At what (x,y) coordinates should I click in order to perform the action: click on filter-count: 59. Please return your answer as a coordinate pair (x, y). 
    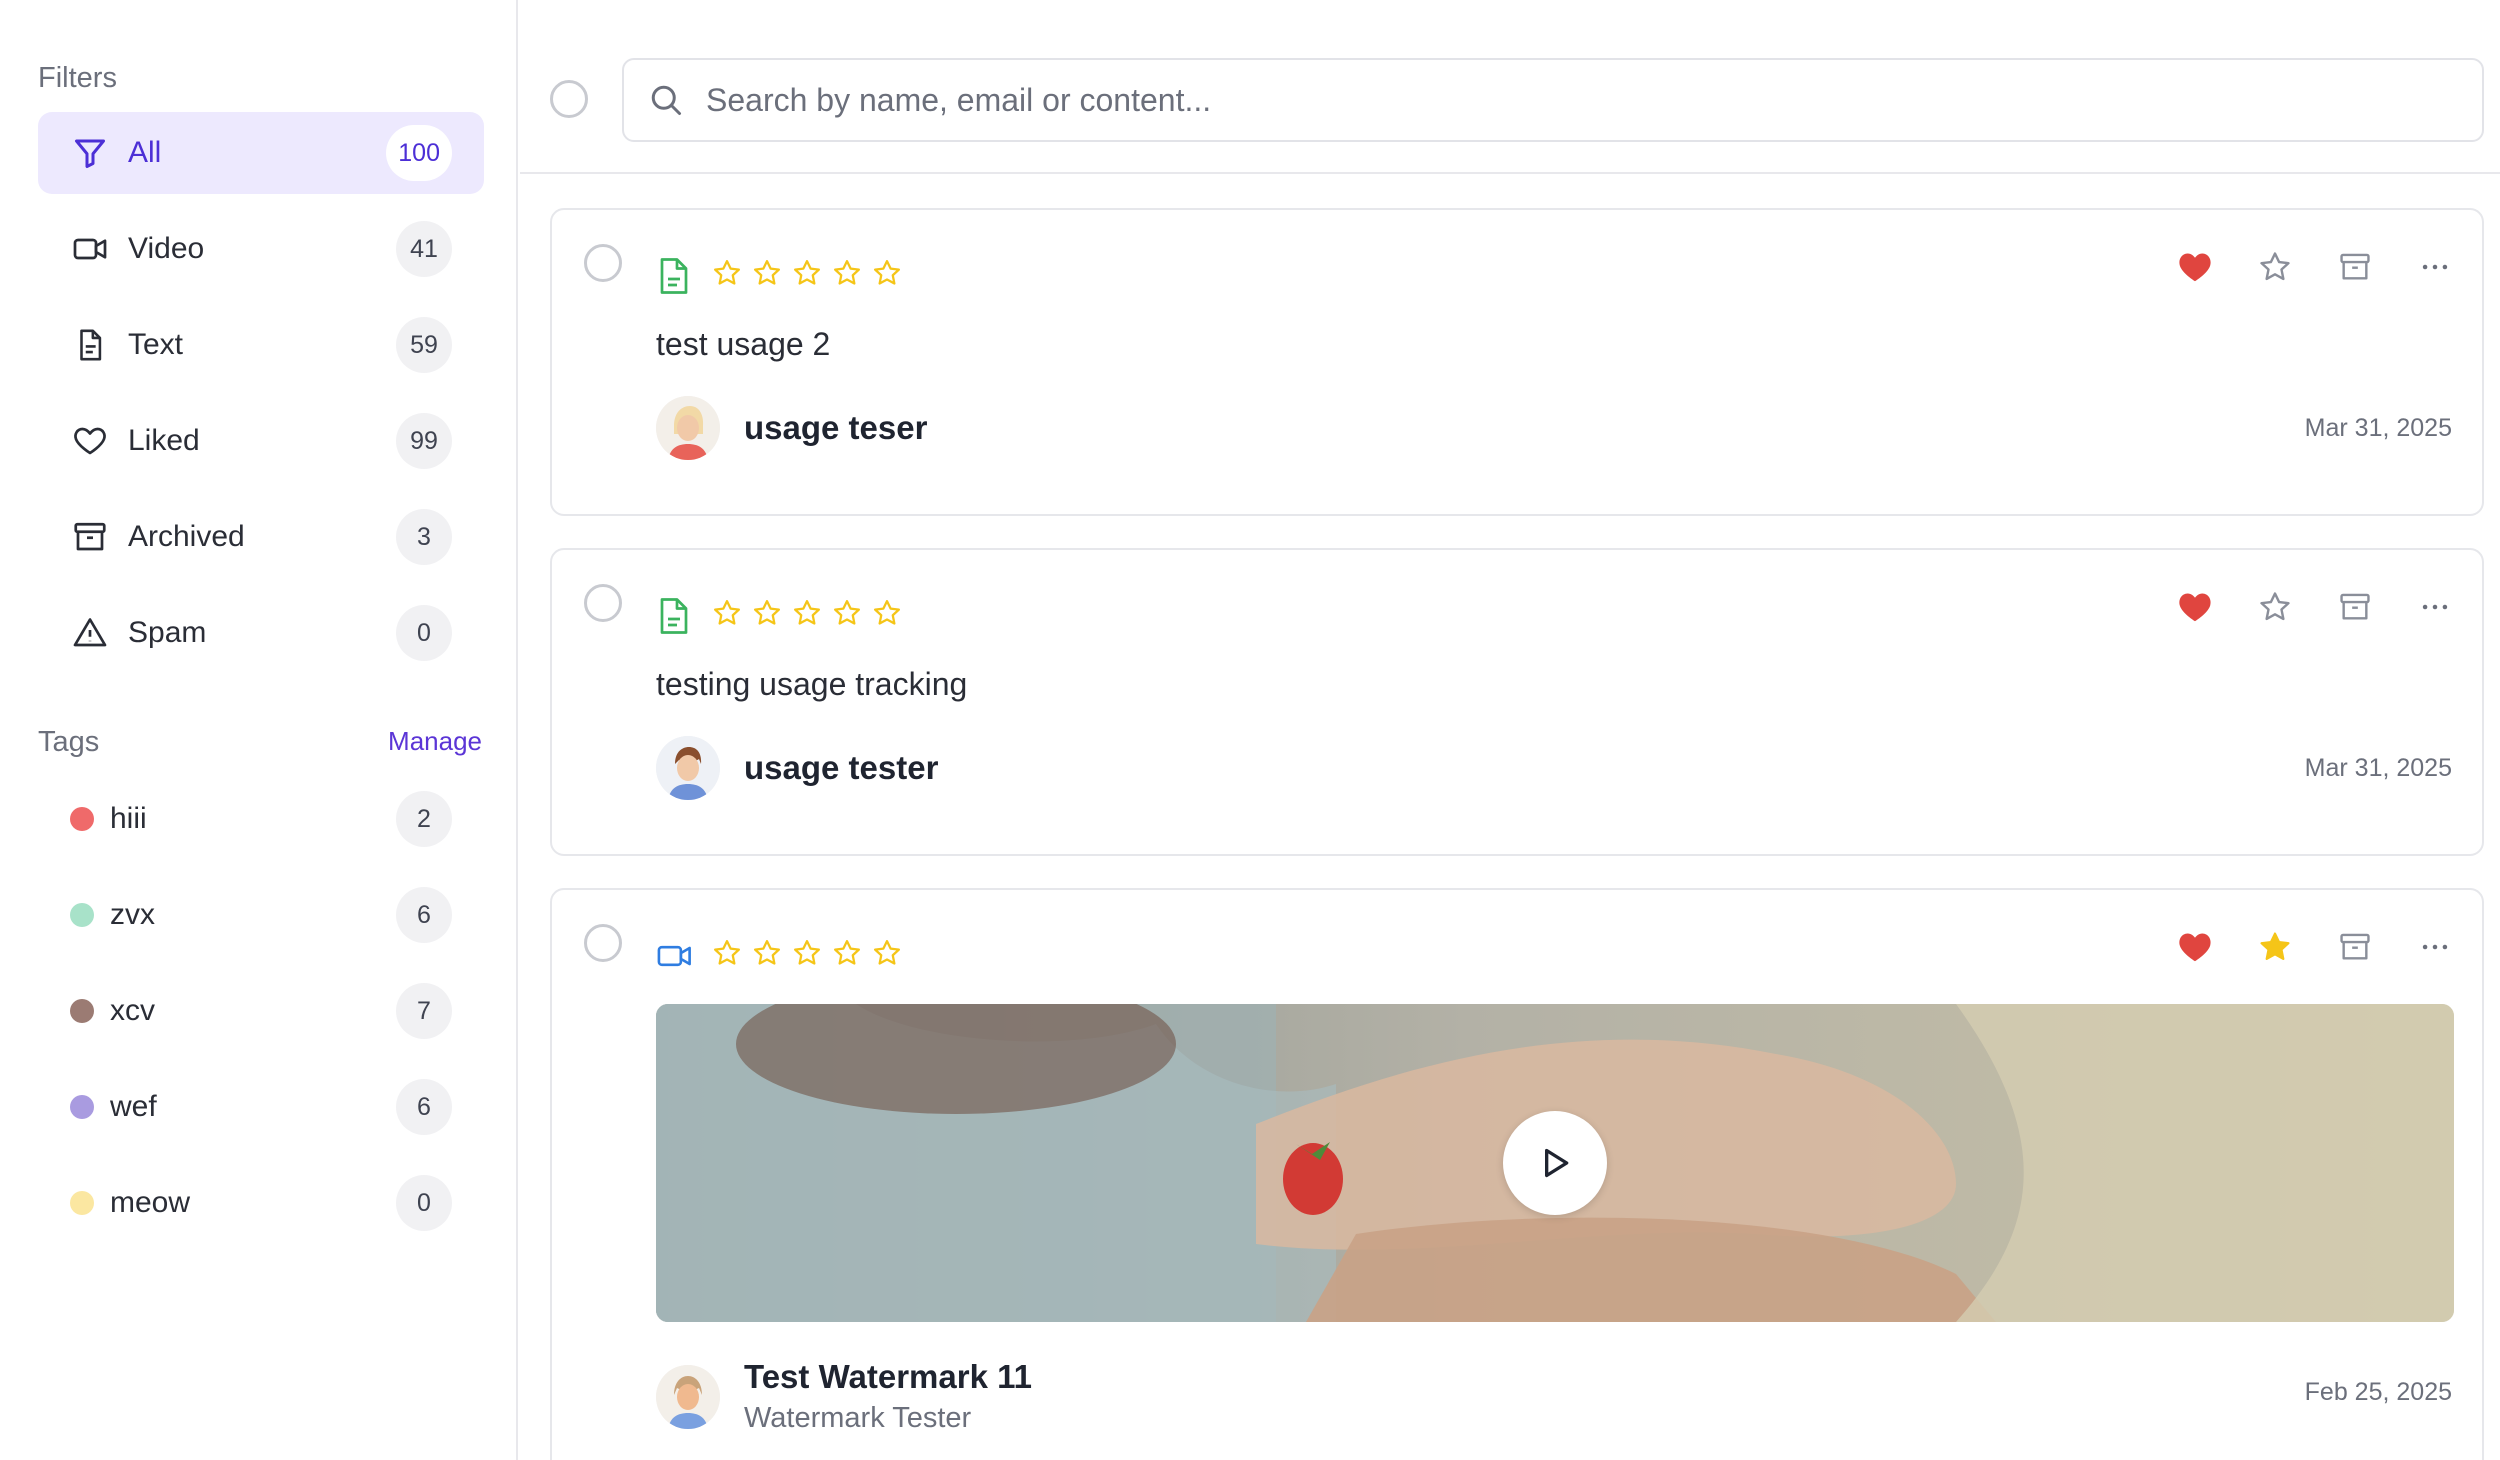
    Looking at the image, I should click on (424, 345).